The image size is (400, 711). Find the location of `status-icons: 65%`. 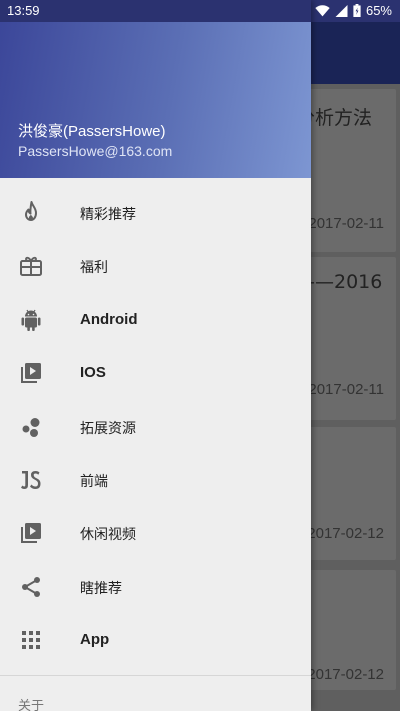

status-icons: 65% is located at coordinates (353, 10).